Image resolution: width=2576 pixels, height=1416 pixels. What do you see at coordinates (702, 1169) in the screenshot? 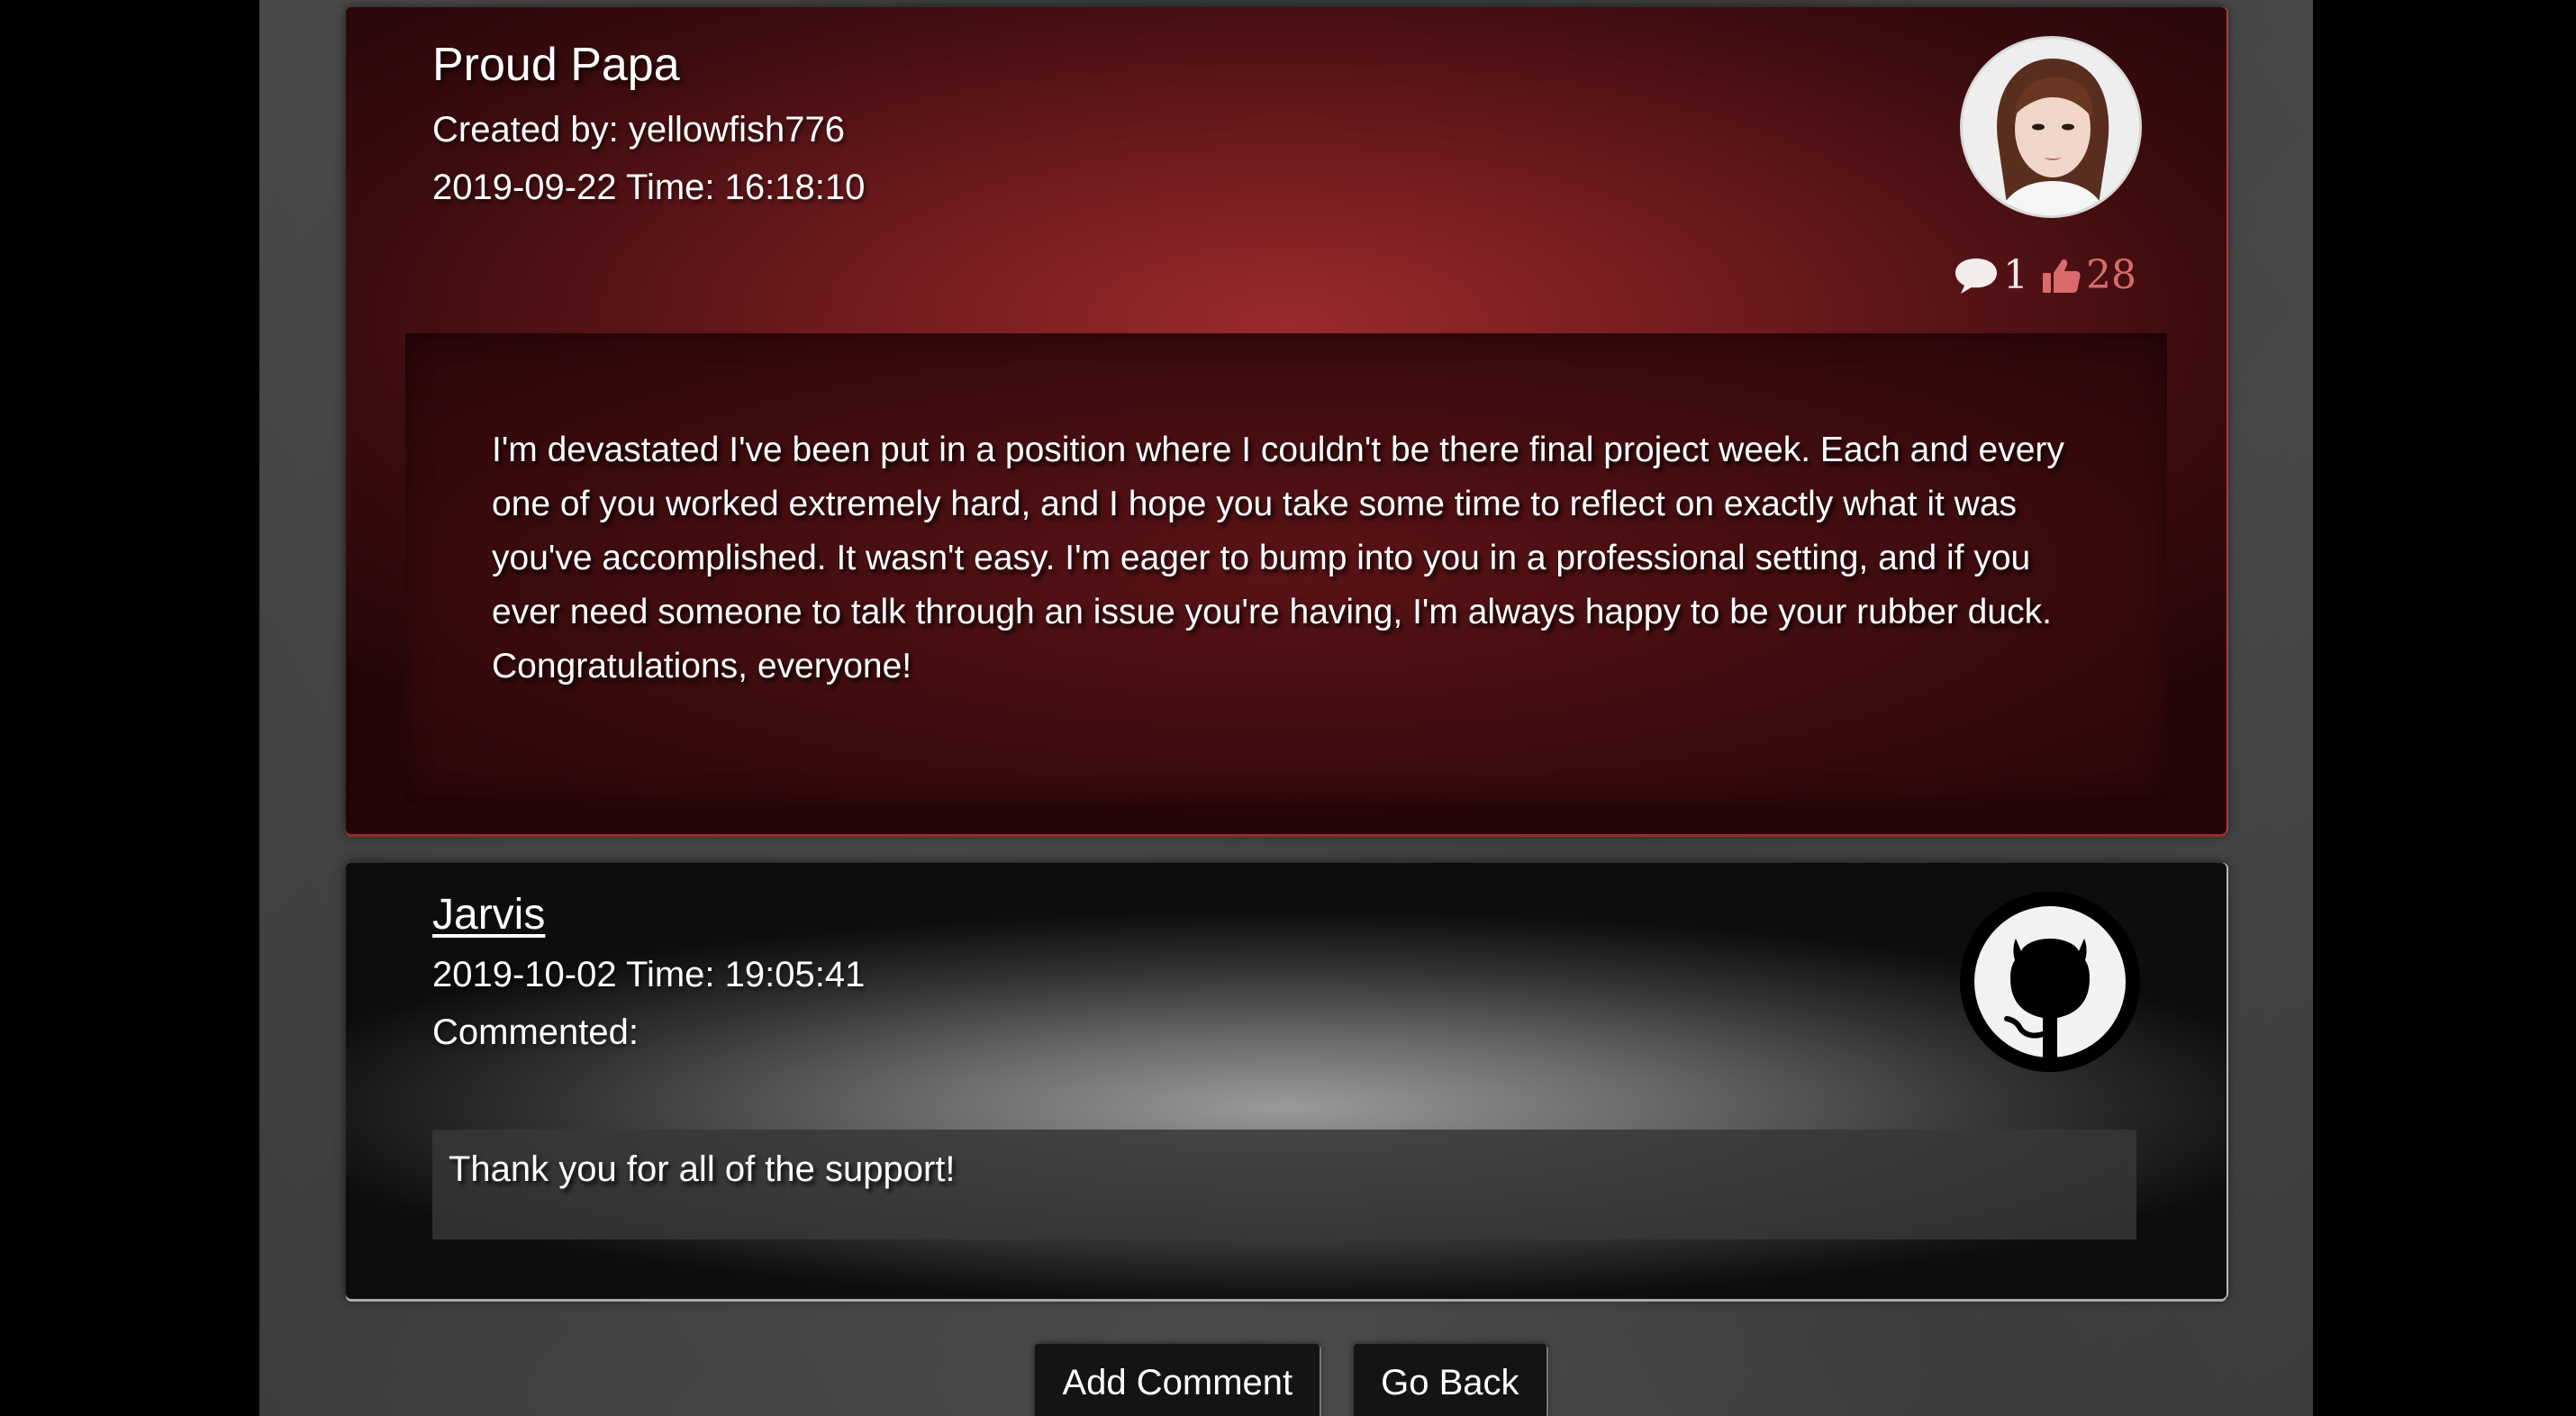
I see `comment-body: Thank you for all of the support!` at bounding box center [702, 1169].